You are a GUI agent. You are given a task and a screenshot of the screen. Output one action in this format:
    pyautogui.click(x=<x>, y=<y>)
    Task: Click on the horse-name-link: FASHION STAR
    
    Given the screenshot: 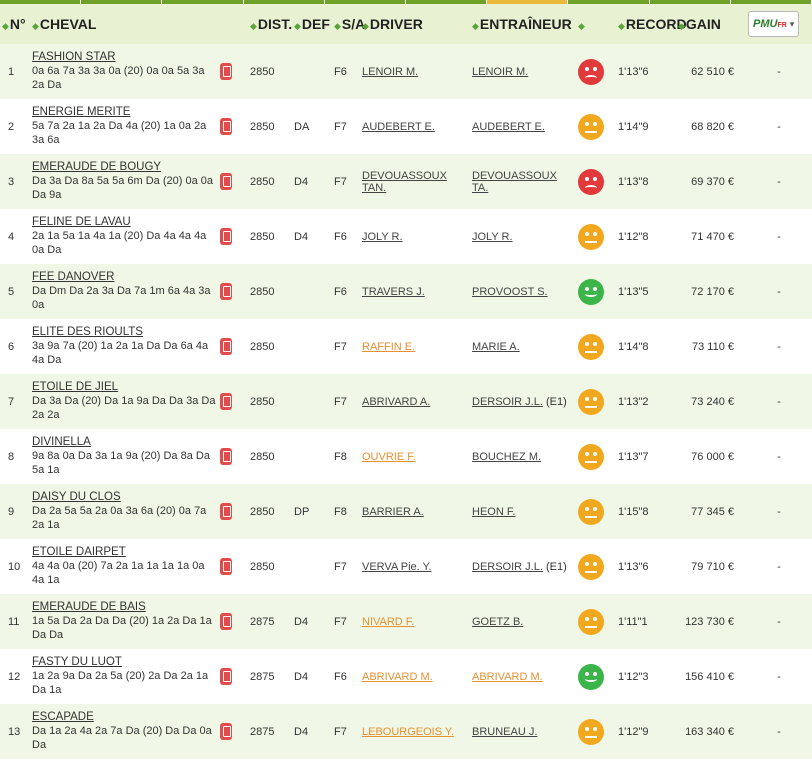 What is the action you would take?
    pyautogui.click(x=124, y=57)
    